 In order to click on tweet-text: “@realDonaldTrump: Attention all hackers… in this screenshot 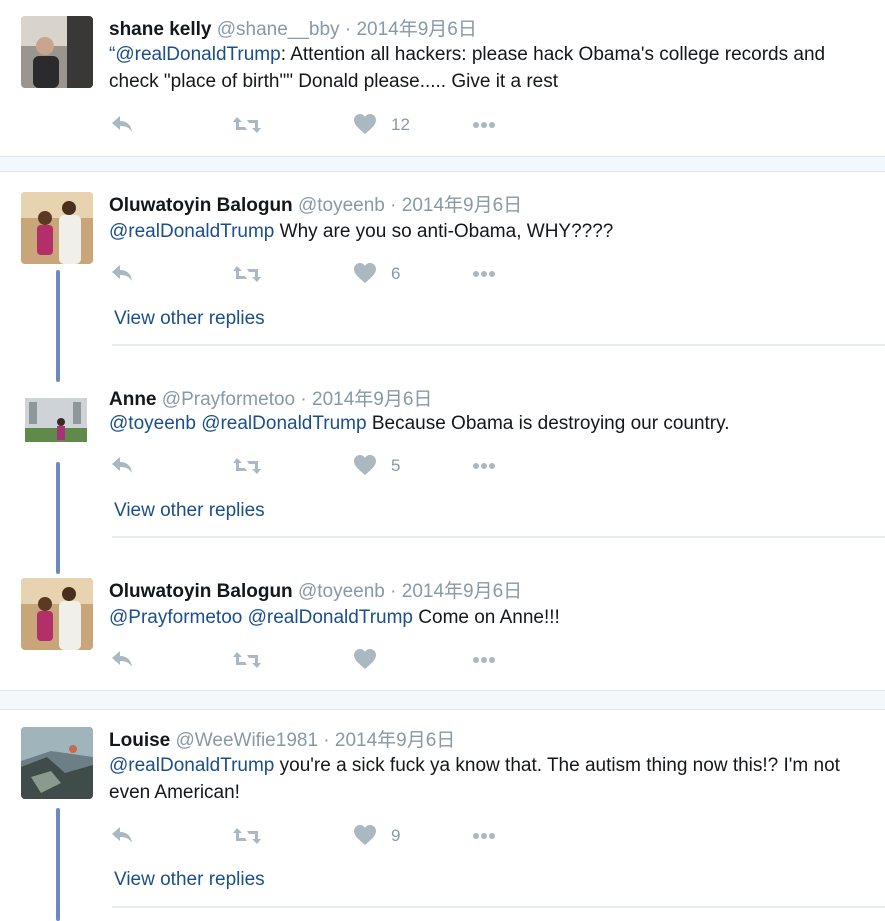, I will do `click(489, 68)`.